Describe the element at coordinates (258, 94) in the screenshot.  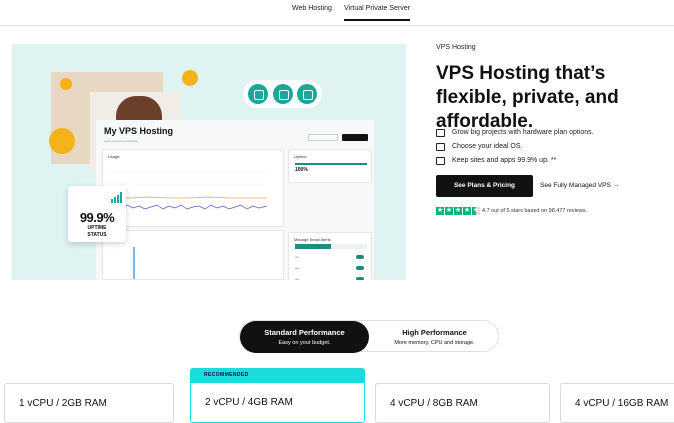
I see `speed-icon` at that location.